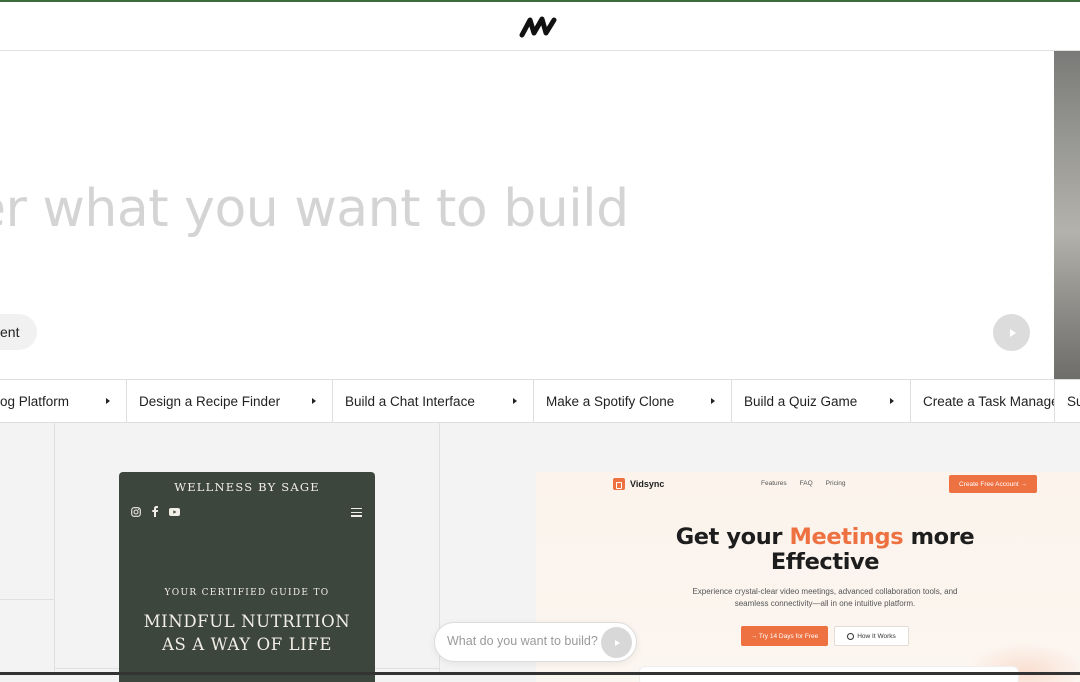  What do you see at coordinates (136, 511) in the screenshot?
I see `instagram-icon` at bounding box center [136, 511].